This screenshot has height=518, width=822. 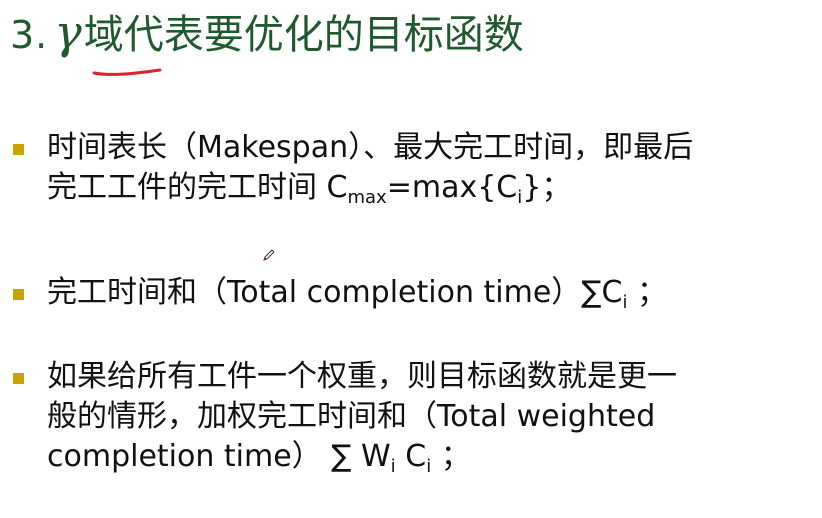 What do you see at coordinates (68, 32) in the screenshot?
I see `title-gamma-symbol: γ` at bounding box center [68, 32].